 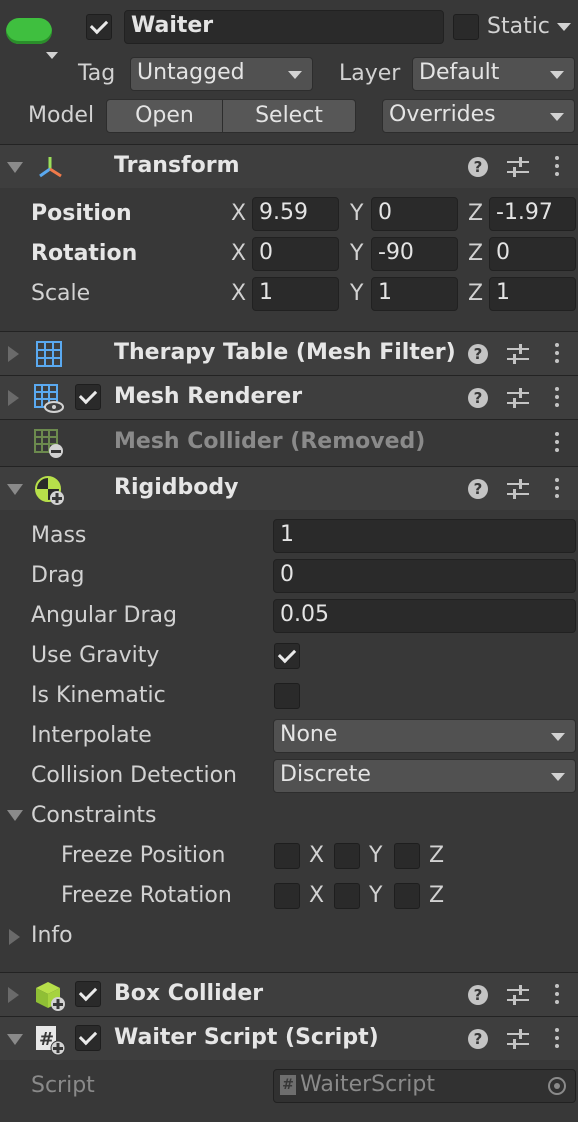 What do you see at coordinates (532, 294) in the screenshot?
I see `scale-z-field: 1` at bounding box center [532, 294].